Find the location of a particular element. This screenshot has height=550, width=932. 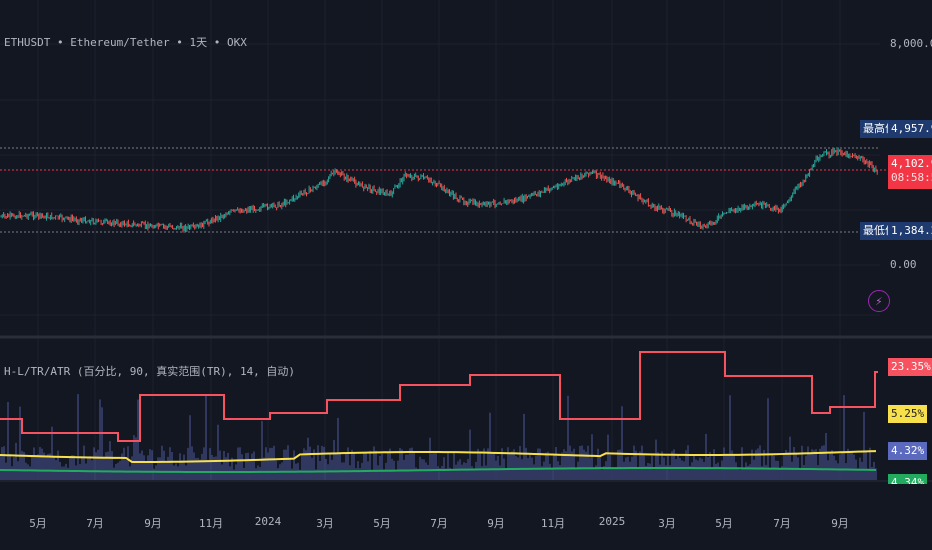

indicator-value-hl: 23.35% is located at coordinates (910, 367).